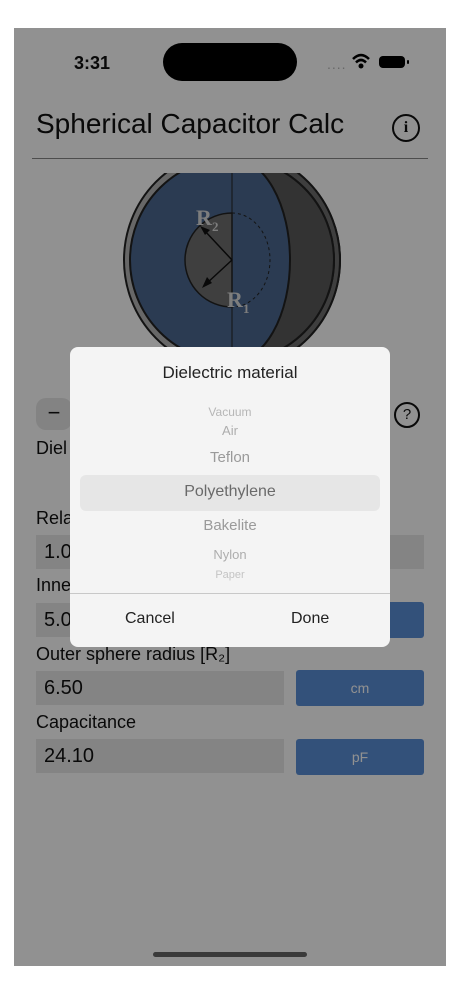 This screenshot has height=995, width=460. What do you see at coordinates (230, 492) in the screenshot?
I see `picker-option-selected: Polyethylene` at bounding box center [230, 492].